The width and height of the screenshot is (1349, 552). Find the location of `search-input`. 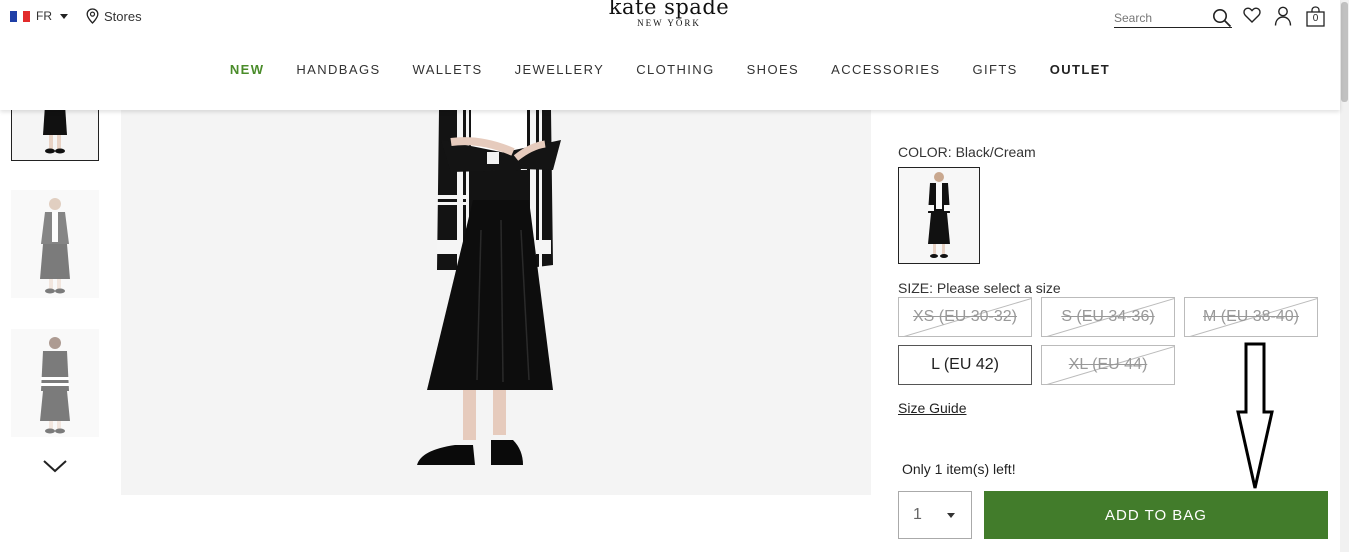

search-input is located at coordinates (1161, 17).